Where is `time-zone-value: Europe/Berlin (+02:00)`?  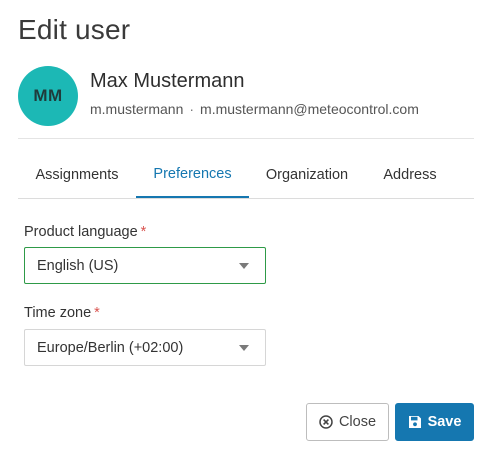
time-zone-value: Europe/Berlin (+02:00) is located at coordinates (110, 347).